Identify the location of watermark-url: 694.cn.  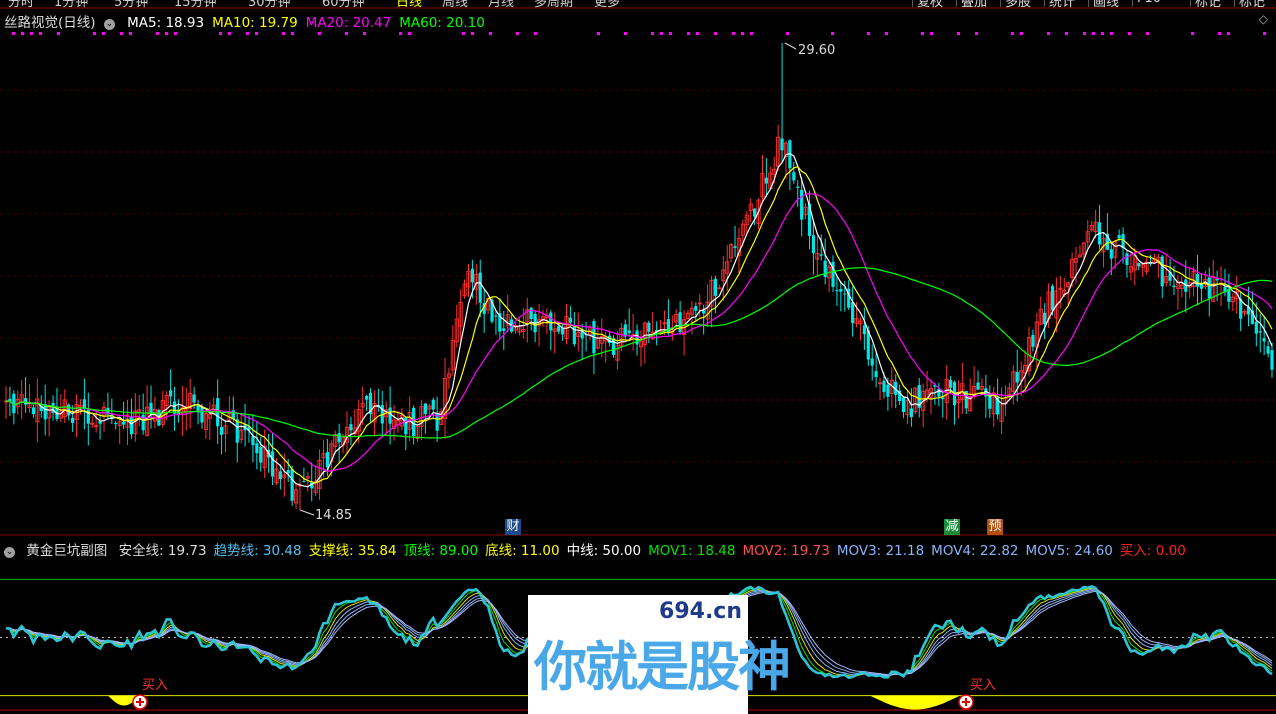
(700, 611).